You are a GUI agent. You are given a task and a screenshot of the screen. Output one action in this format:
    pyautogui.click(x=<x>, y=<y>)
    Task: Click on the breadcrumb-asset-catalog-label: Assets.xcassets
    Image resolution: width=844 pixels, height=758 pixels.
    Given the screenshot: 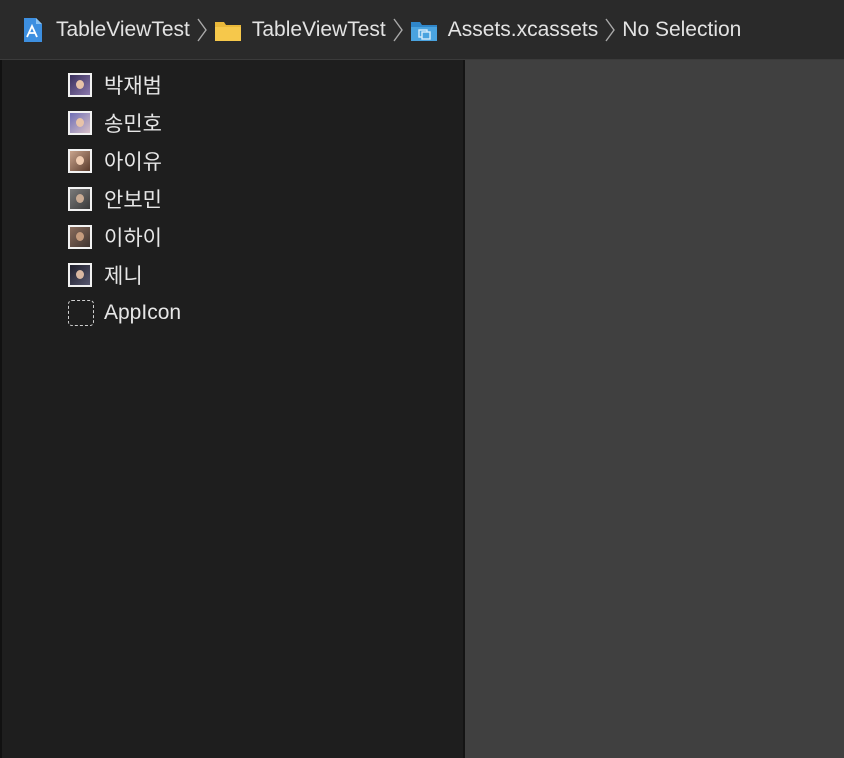 What is the action you would take?
    pyautogui.click(x=523, y=29)
    